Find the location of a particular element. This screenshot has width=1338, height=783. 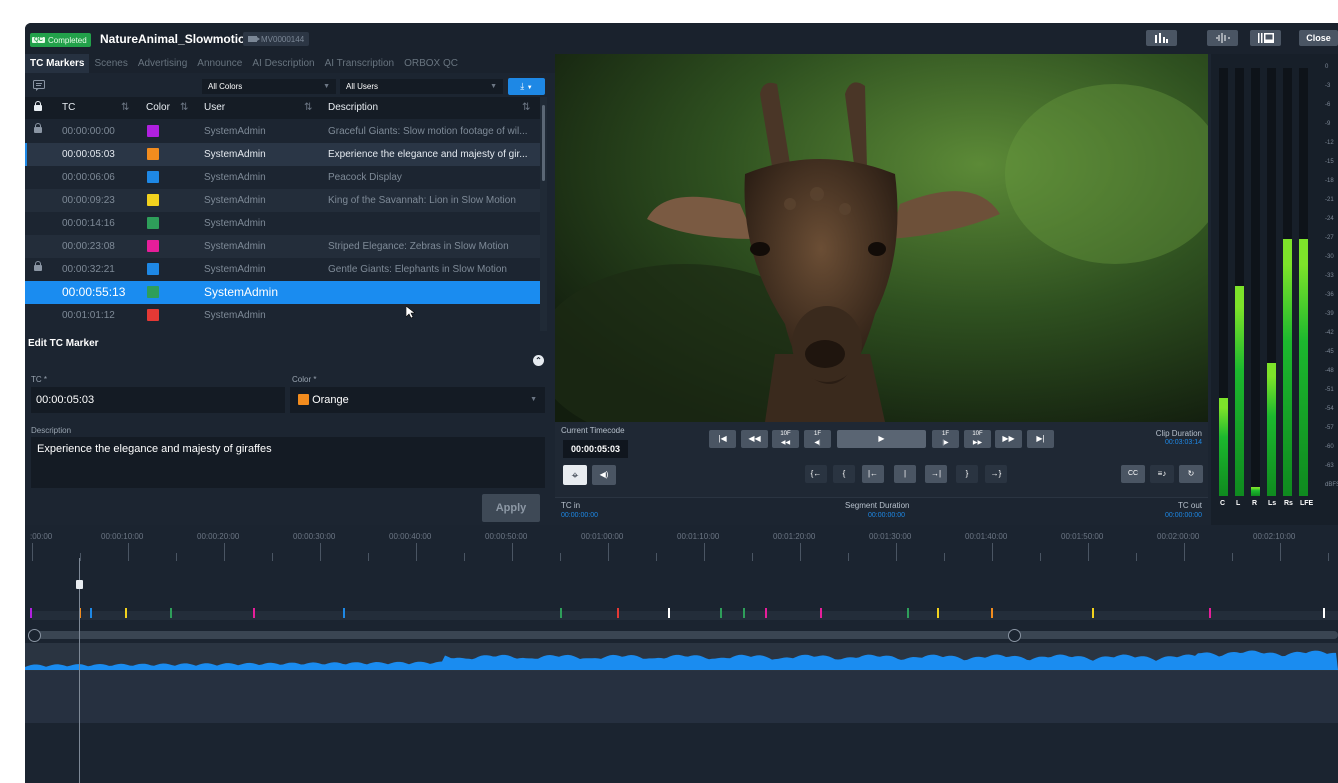

color-select: Orange ▼ is located at coordinates (417, 400).